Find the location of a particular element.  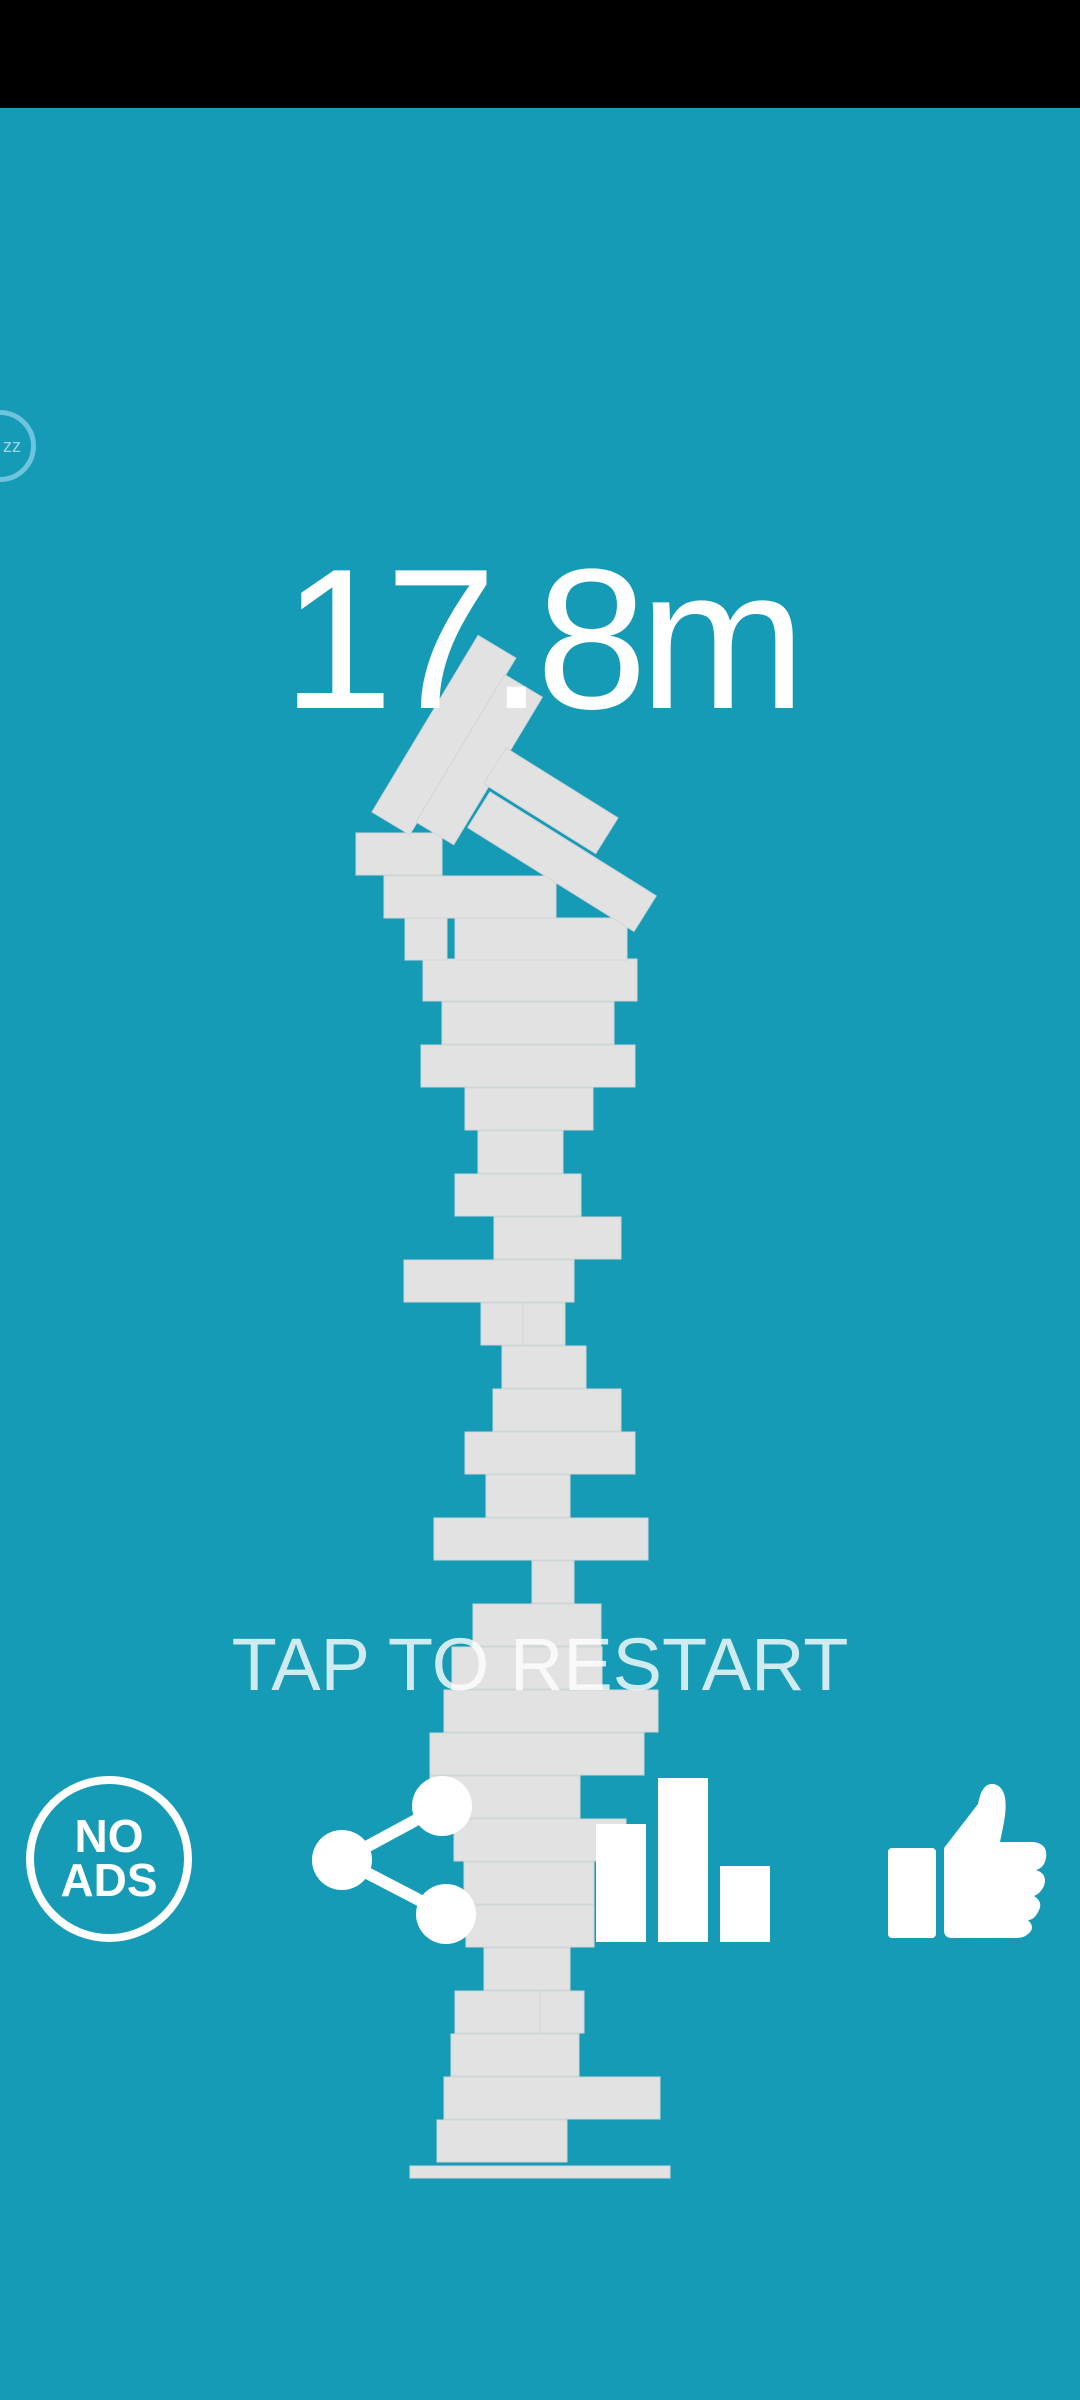

no-ads-line2: ADS is located at coordinates (109, 1880).